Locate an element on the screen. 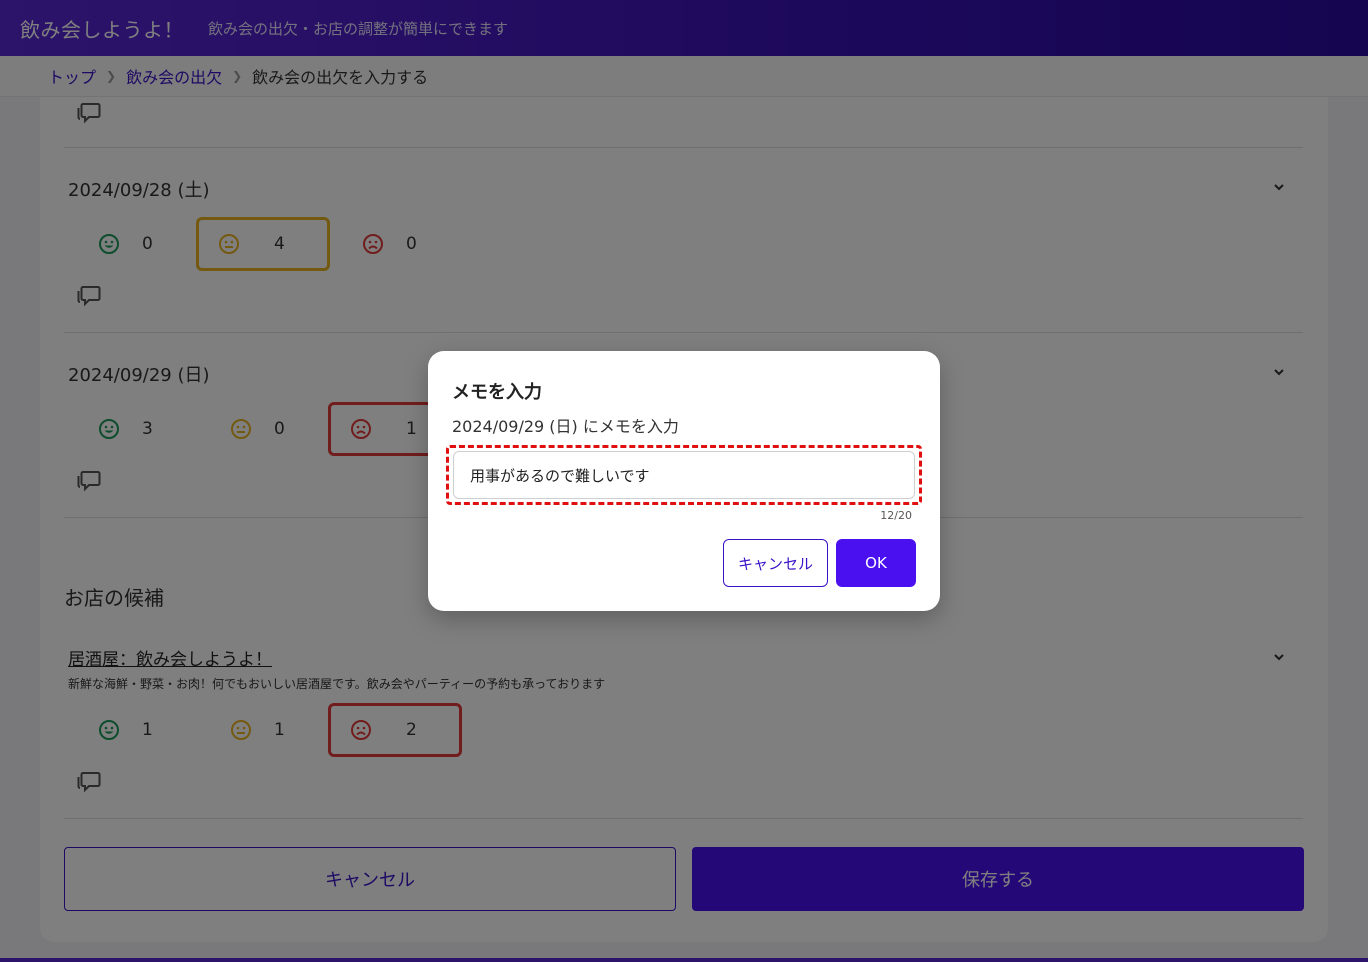 This screenshot has width=1368, height=962. dialog-ok-button: OK is located at coordinates (876, 563).